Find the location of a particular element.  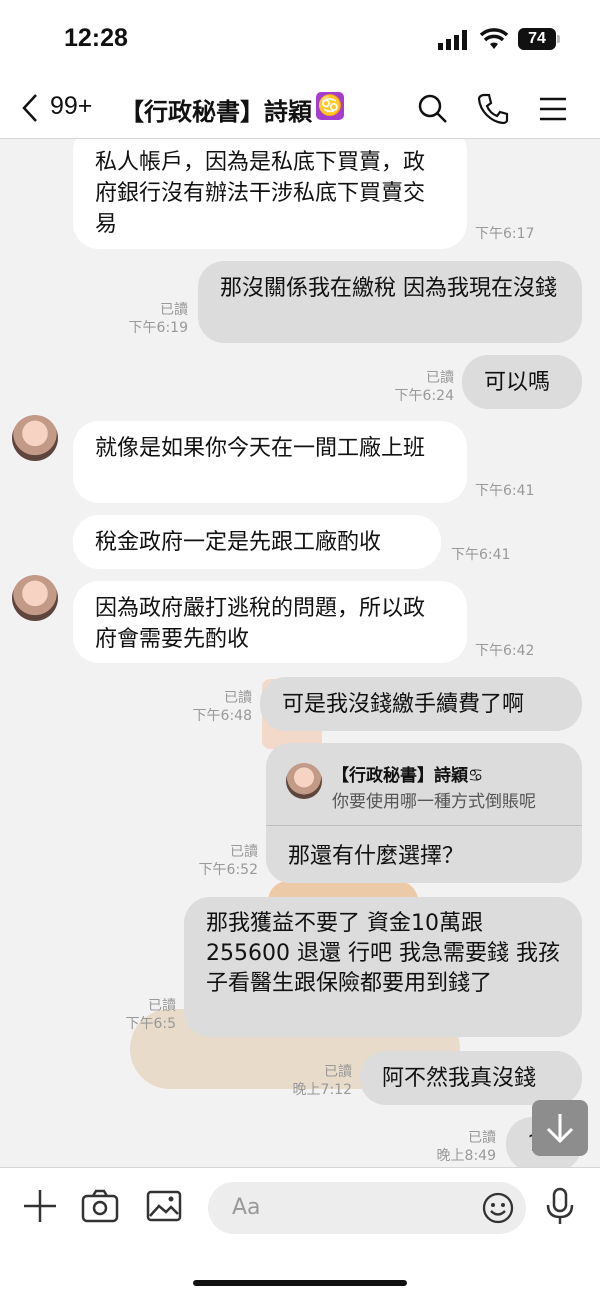

message-time: 下午6:17 is located at coordinates (505, 234).